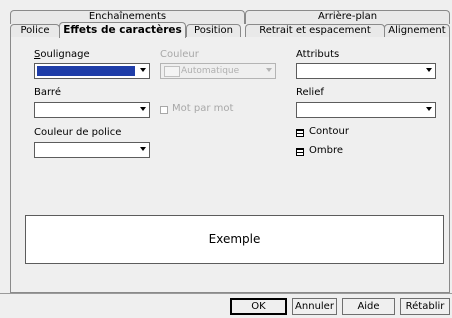  What do you see at coordinates (164, 110) in the screenshot?
I see `word-by-word-checkbox` at bounding box center [164, 110].